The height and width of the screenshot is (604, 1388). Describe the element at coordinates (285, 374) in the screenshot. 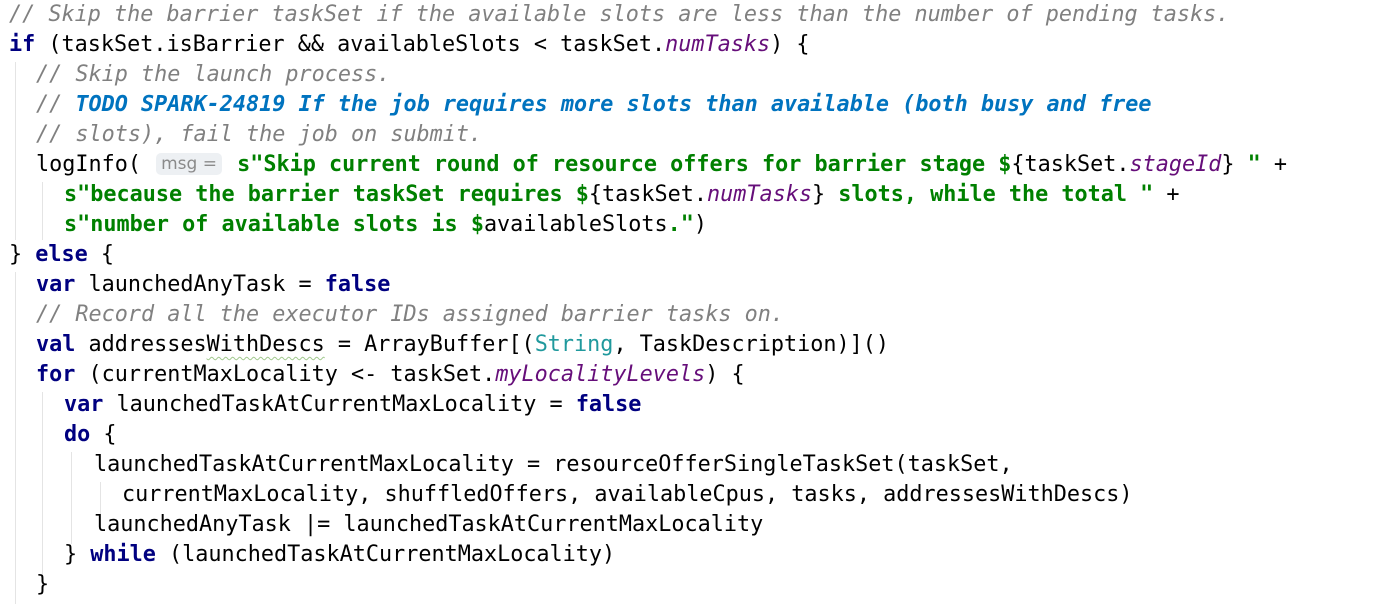

I see `code-token: (currentMaxLocality <- taskSet.` at that location.